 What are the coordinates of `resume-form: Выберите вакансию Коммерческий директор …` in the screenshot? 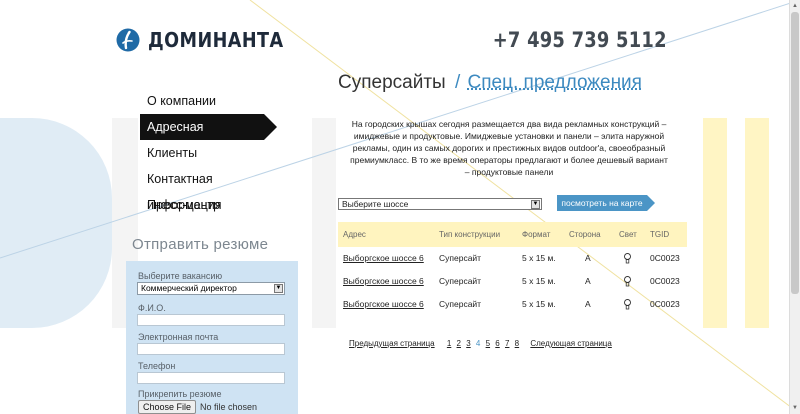 It's located at (212, 337).